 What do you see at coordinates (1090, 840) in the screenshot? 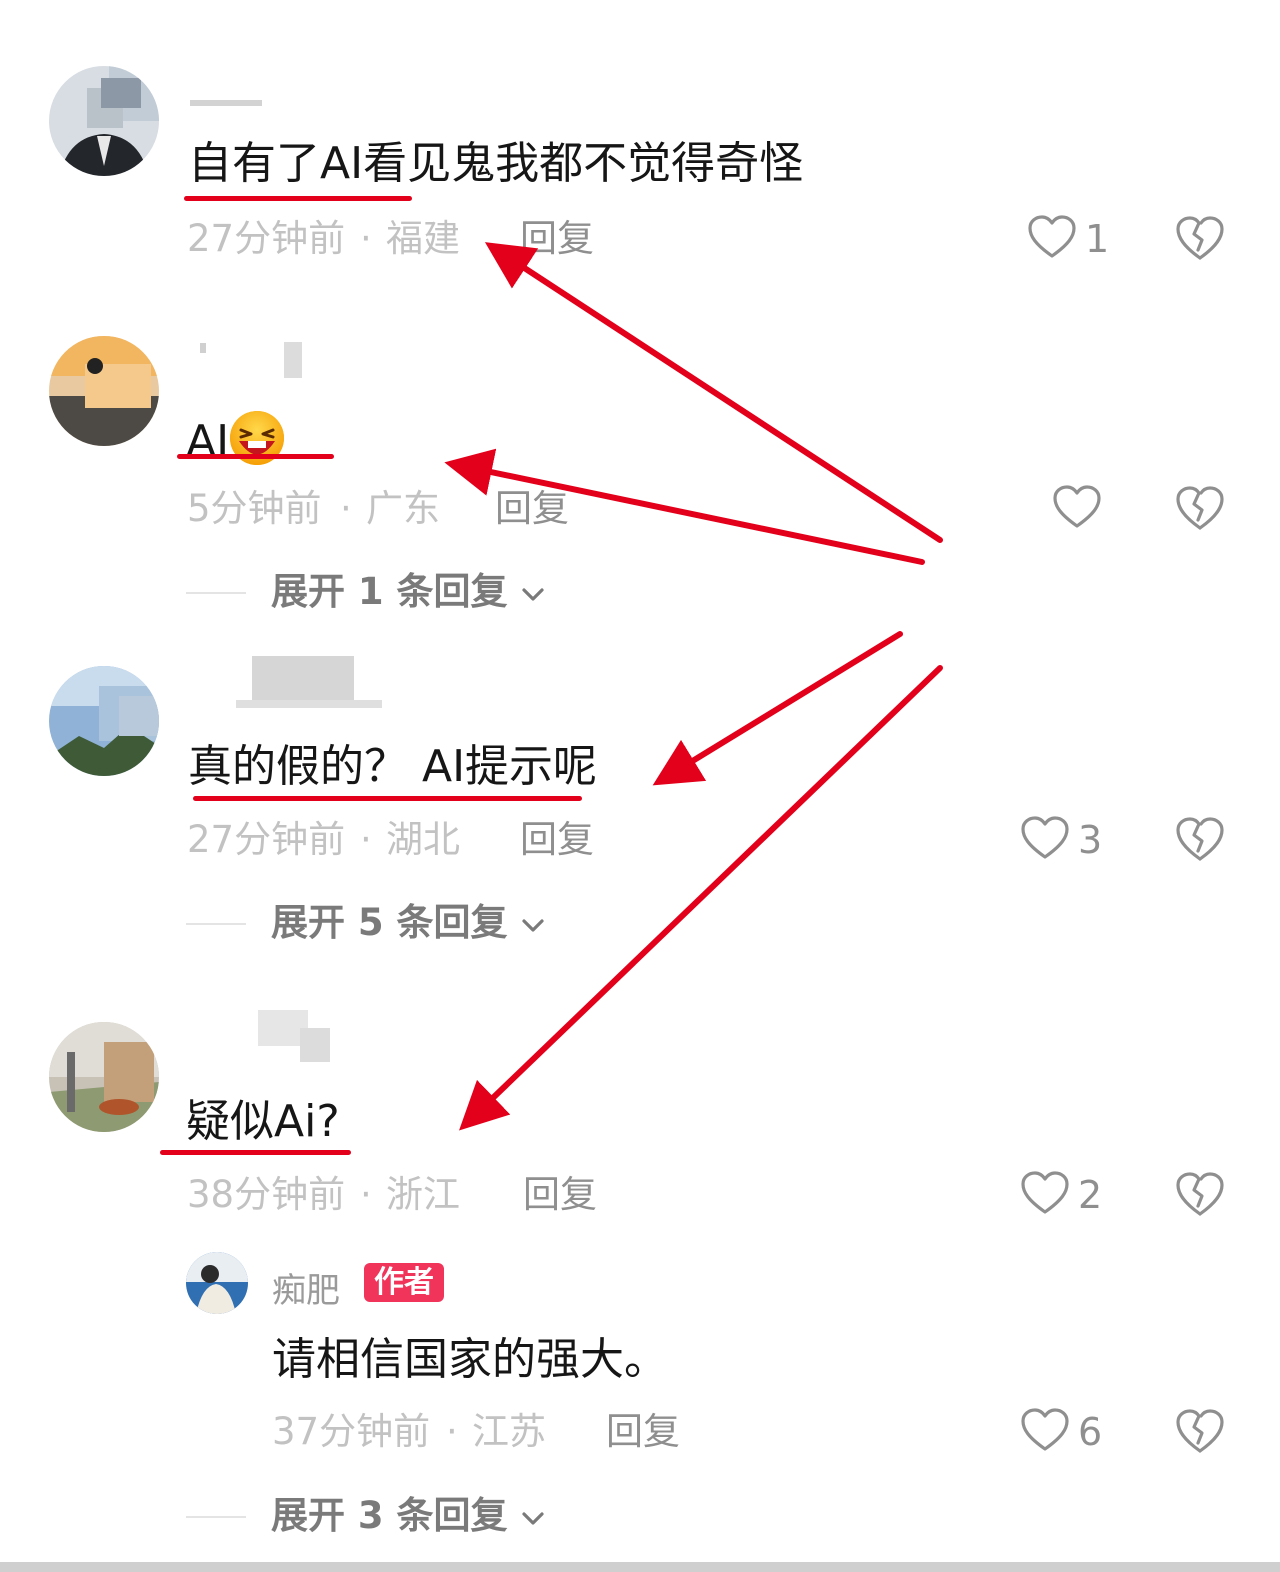
I see `like-count: 3` at bounding box center [1090, 840].